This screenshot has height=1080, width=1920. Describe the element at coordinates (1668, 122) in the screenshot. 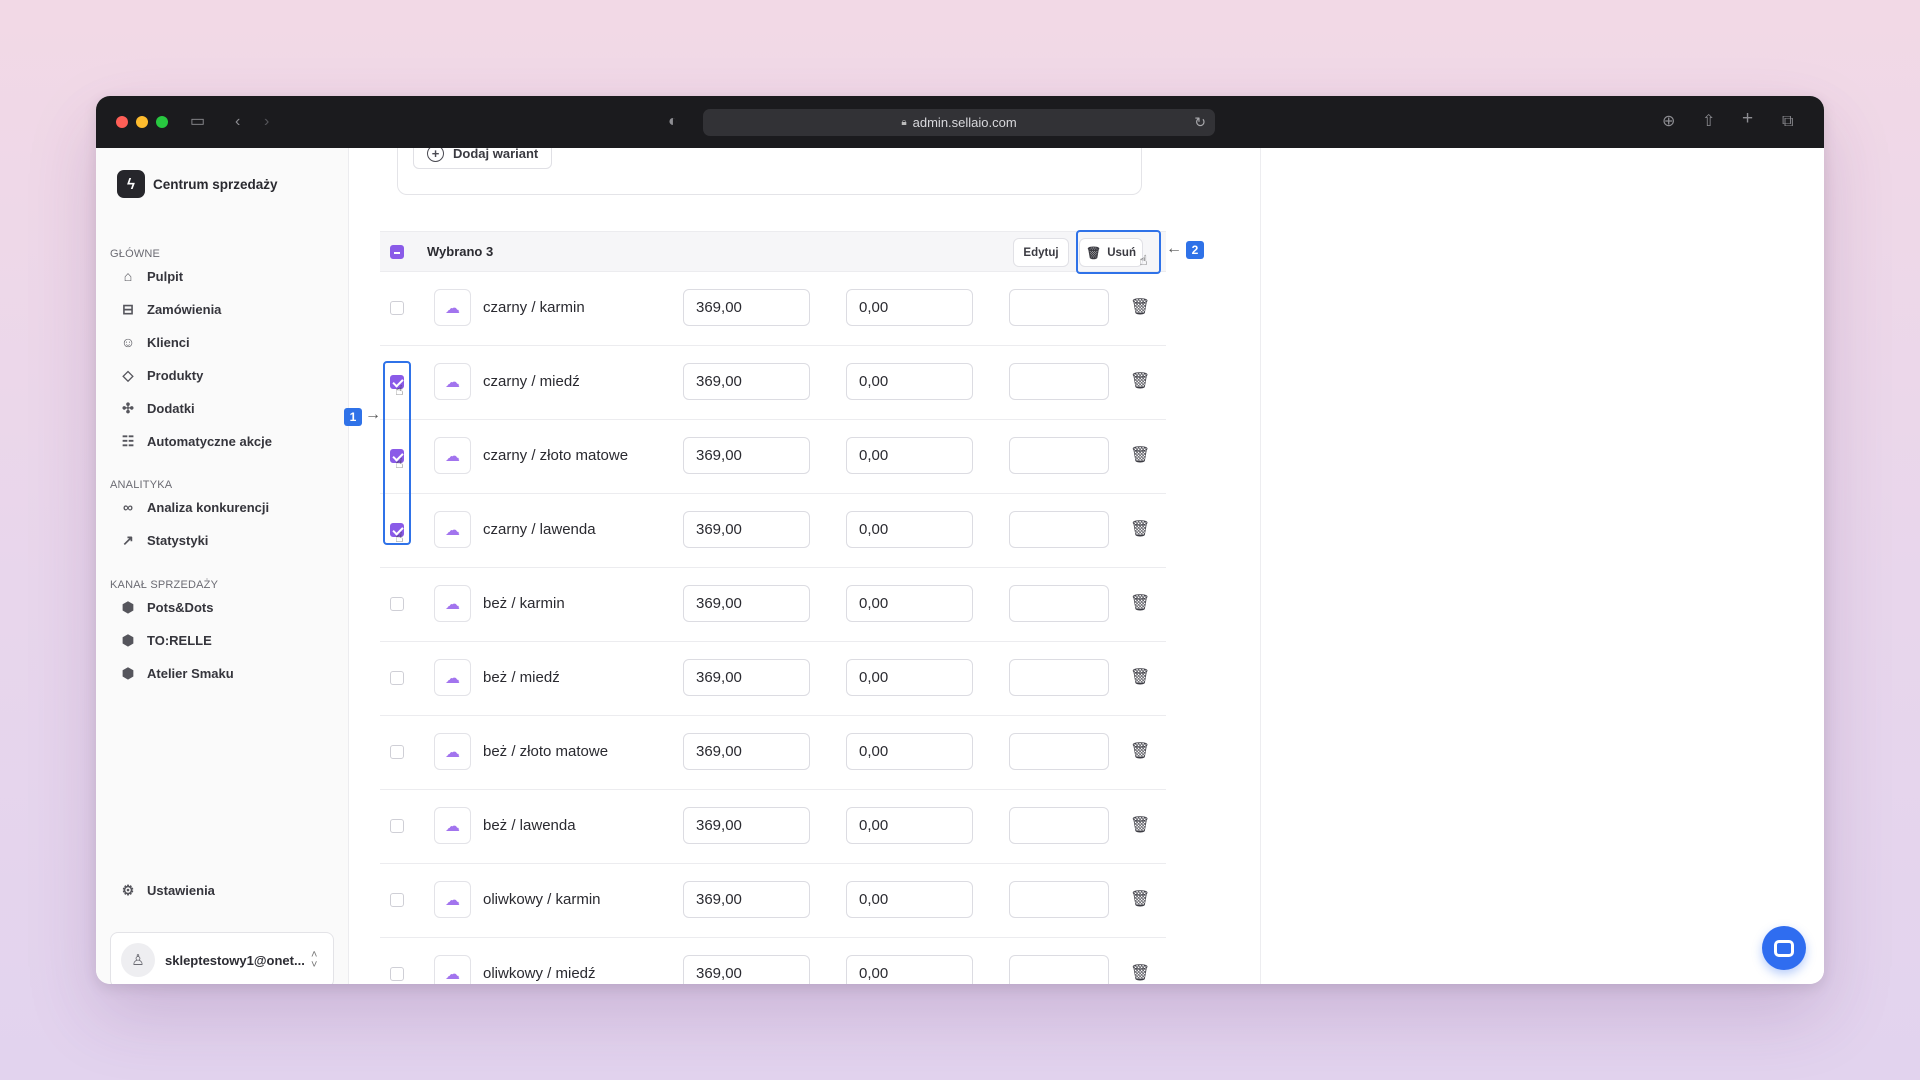

I see `download-icon: ⊕` at that location.